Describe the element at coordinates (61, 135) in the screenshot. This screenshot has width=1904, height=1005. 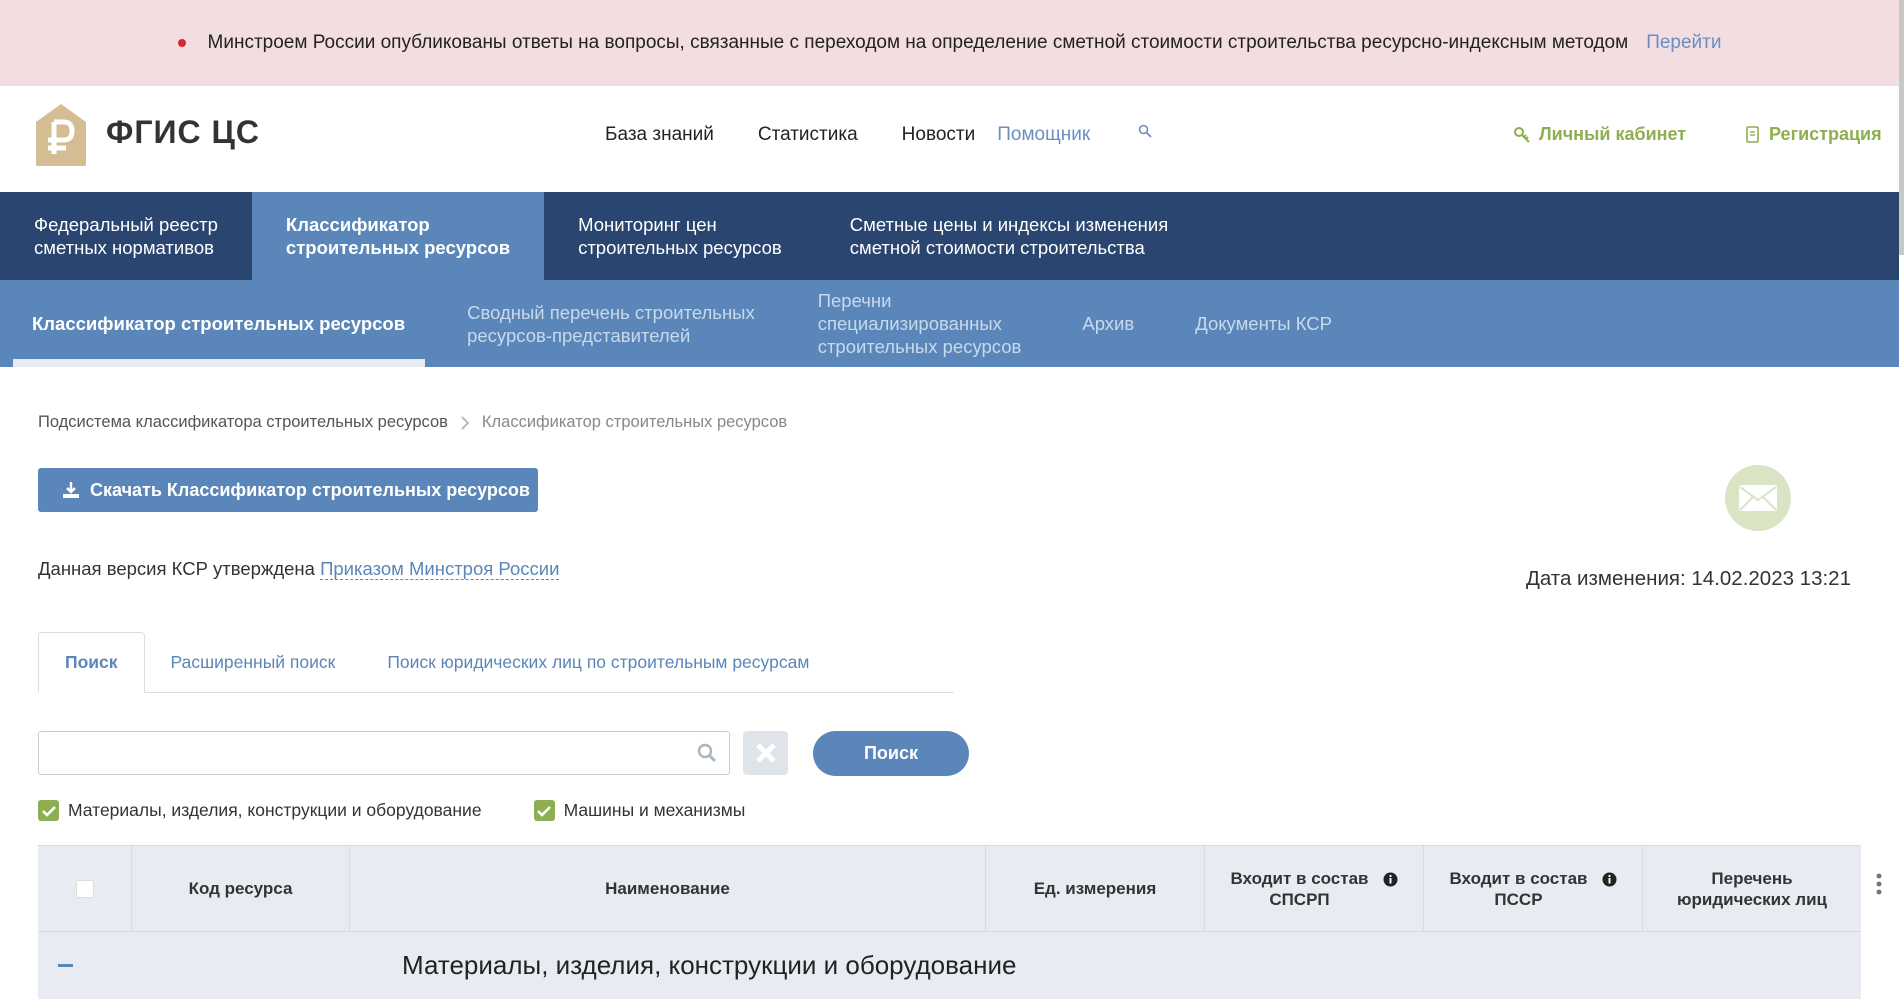
I see `ruble-house-logo-icon` at that location.